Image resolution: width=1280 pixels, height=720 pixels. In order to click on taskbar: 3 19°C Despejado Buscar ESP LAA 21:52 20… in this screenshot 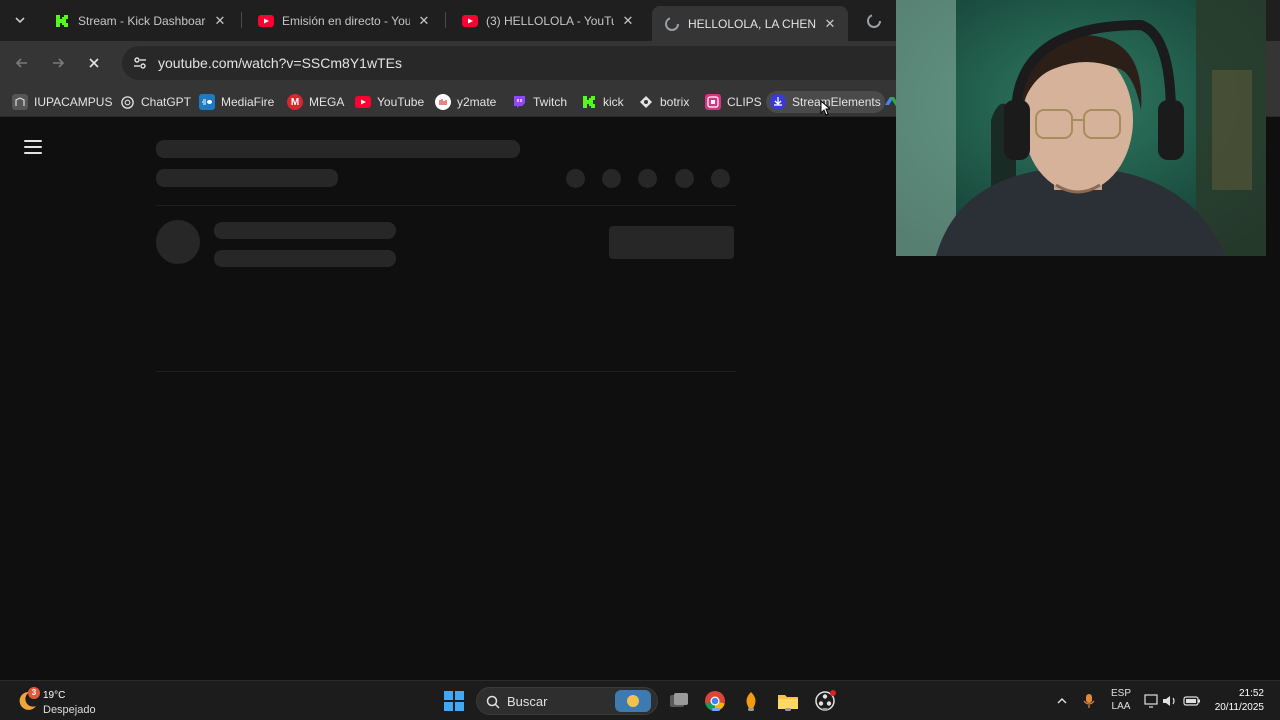, I will do `click(640, 700)`.